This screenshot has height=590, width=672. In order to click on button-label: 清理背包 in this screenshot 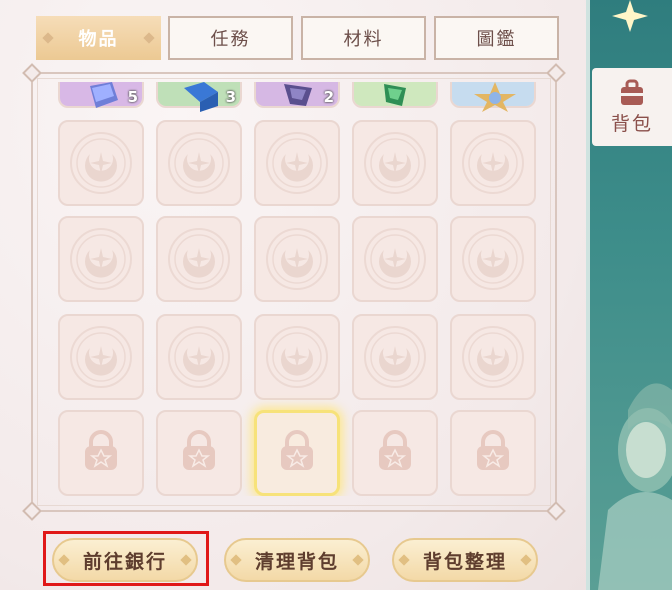, I will do `click(296, 561)`.